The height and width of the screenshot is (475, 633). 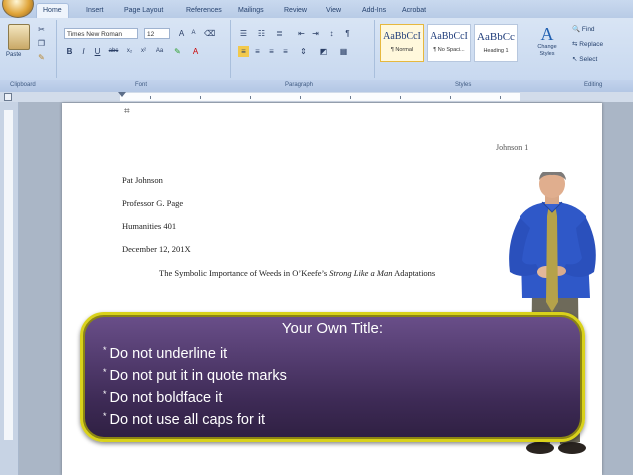 I want to click on change-styles-button: A Change Styles, so click(x=547, y=46).